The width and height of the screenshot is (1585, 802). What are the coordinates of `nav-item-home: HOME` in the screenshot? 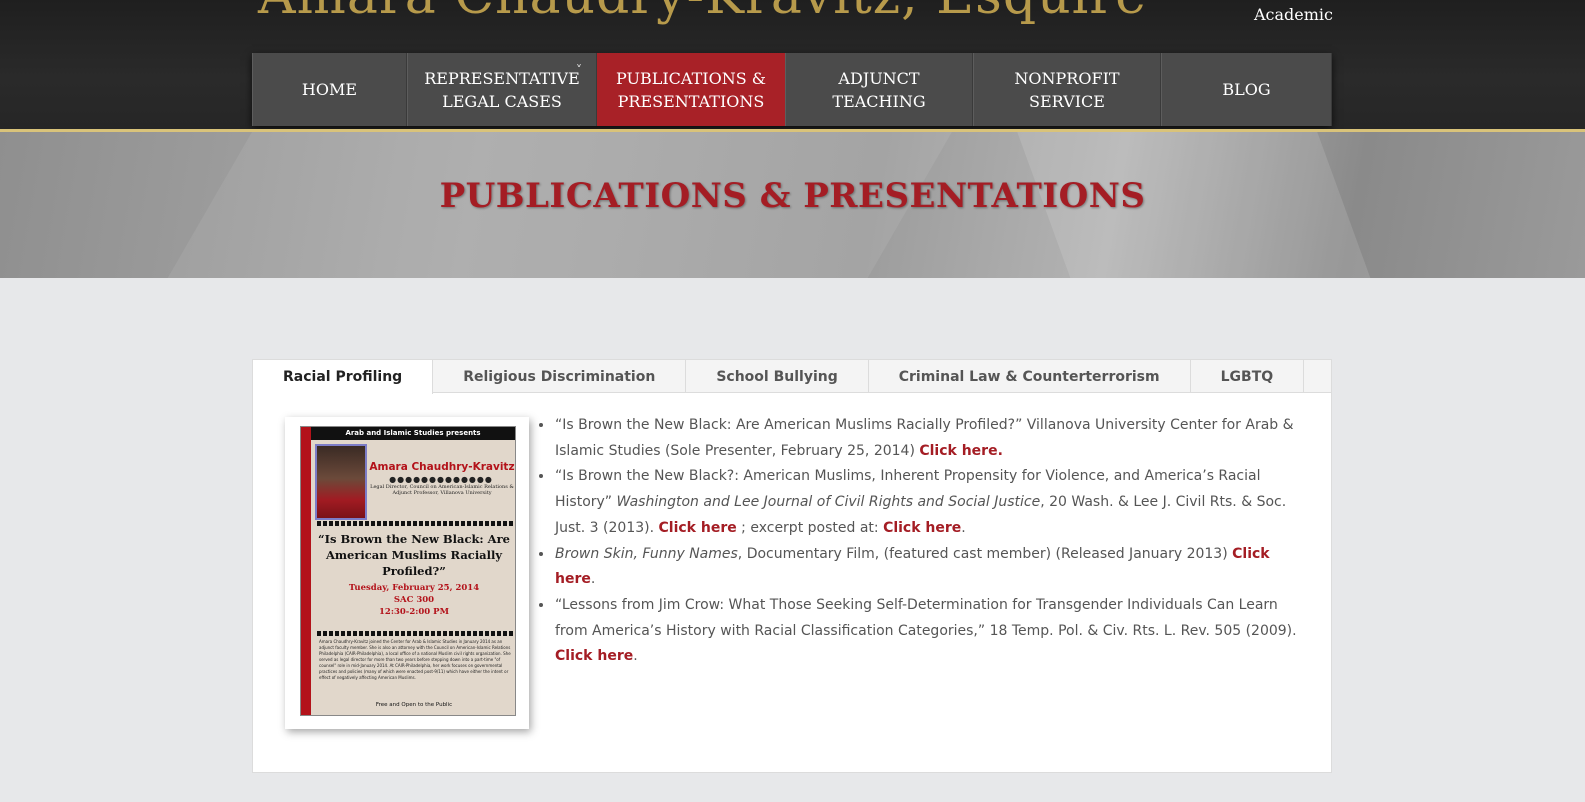 It's located at (329, 89).